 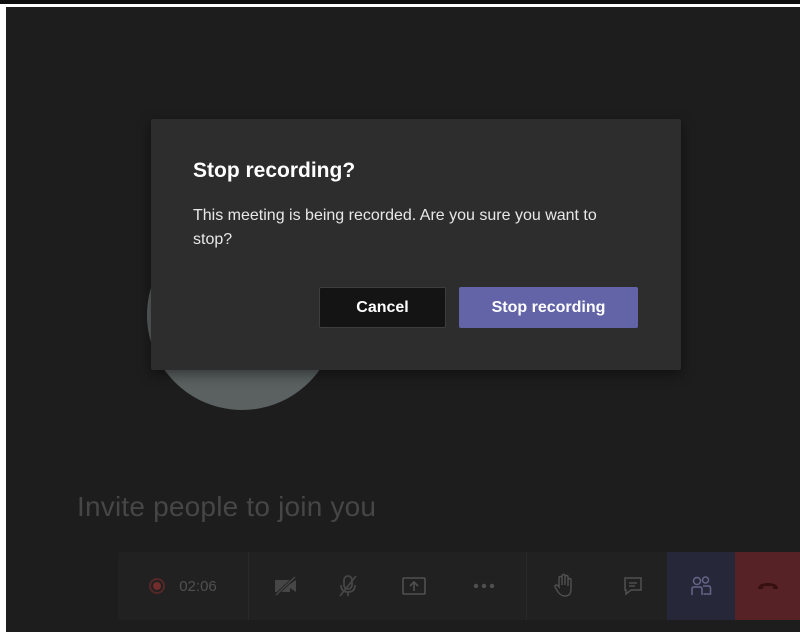 I want to click on cancel-button: Cancel, so click(x=382, y=307).